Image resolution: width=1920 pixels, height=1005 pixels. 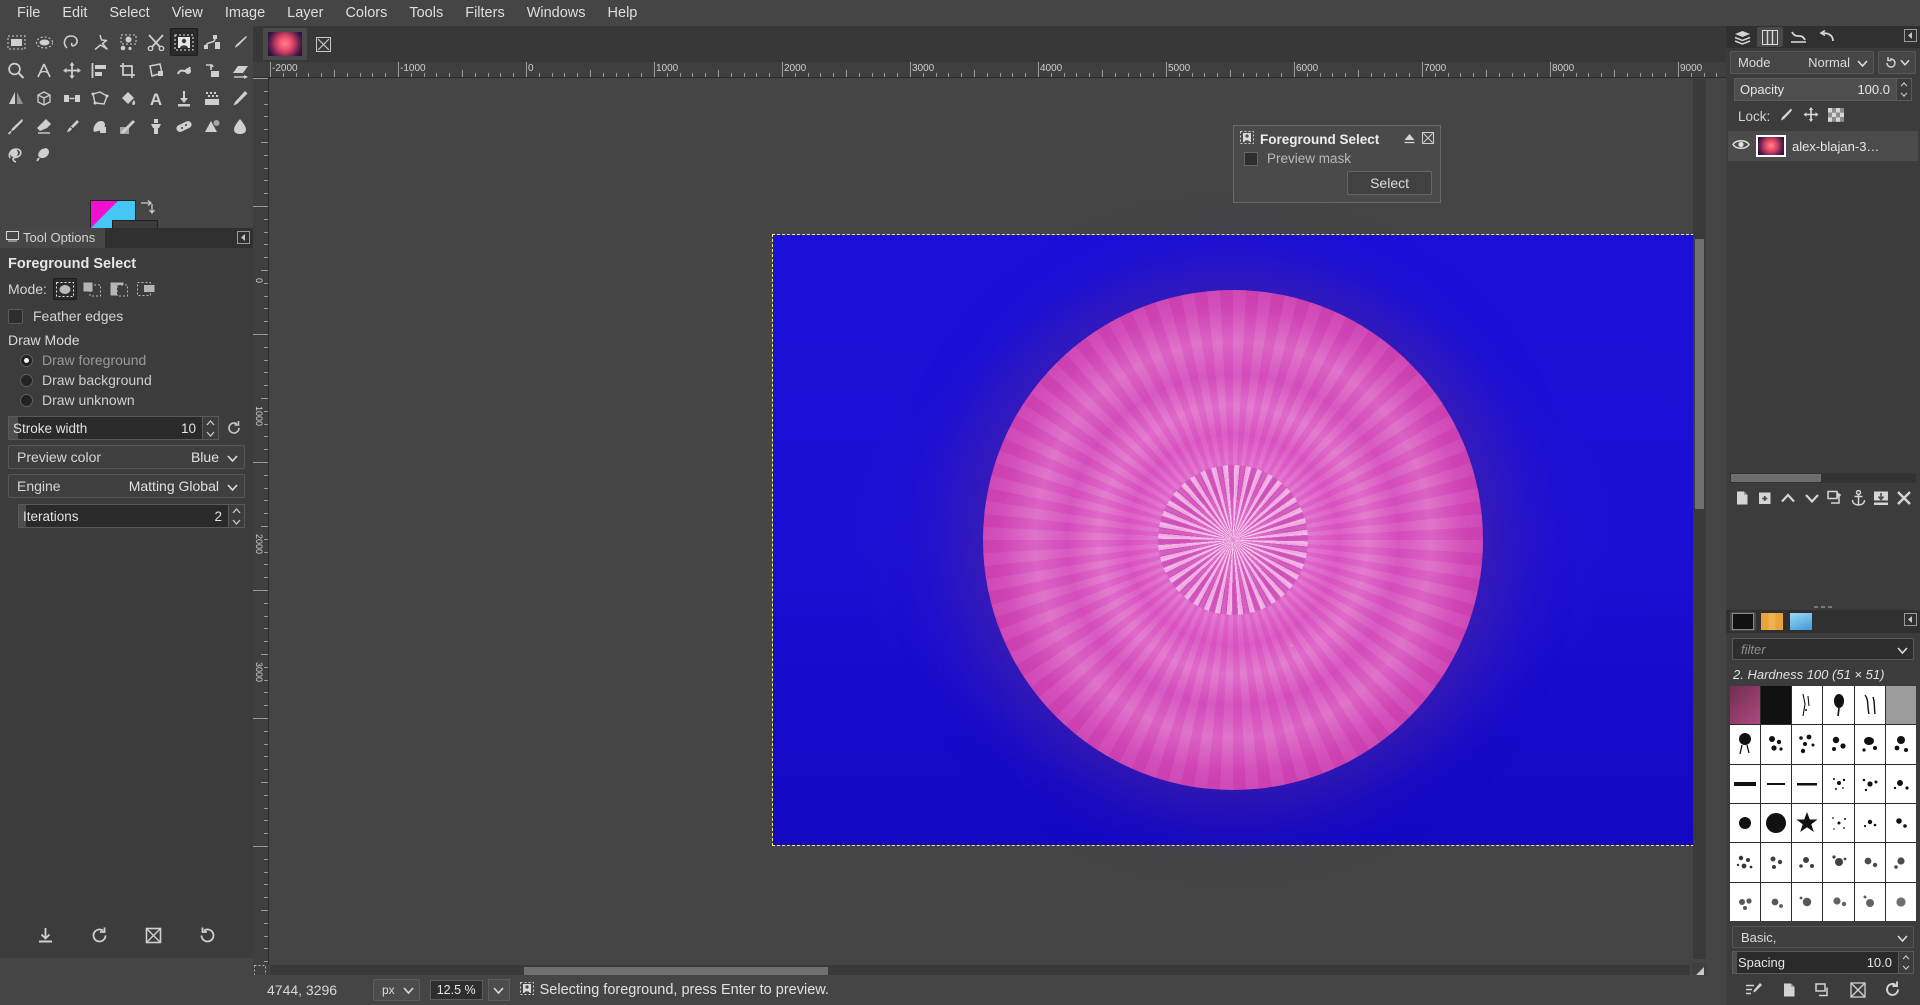 What do you see at coordinates (72, 42) in the screenshot?
I see `free-select-icon` at bounding box center [72, 42].